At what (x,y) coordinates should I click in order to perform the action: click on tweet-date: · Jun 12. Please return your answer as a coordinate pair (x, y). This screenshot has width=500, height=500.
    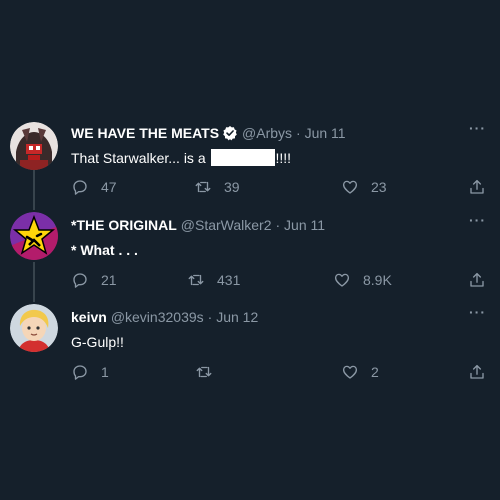
    Looking at the image, I should click on (233, 317).